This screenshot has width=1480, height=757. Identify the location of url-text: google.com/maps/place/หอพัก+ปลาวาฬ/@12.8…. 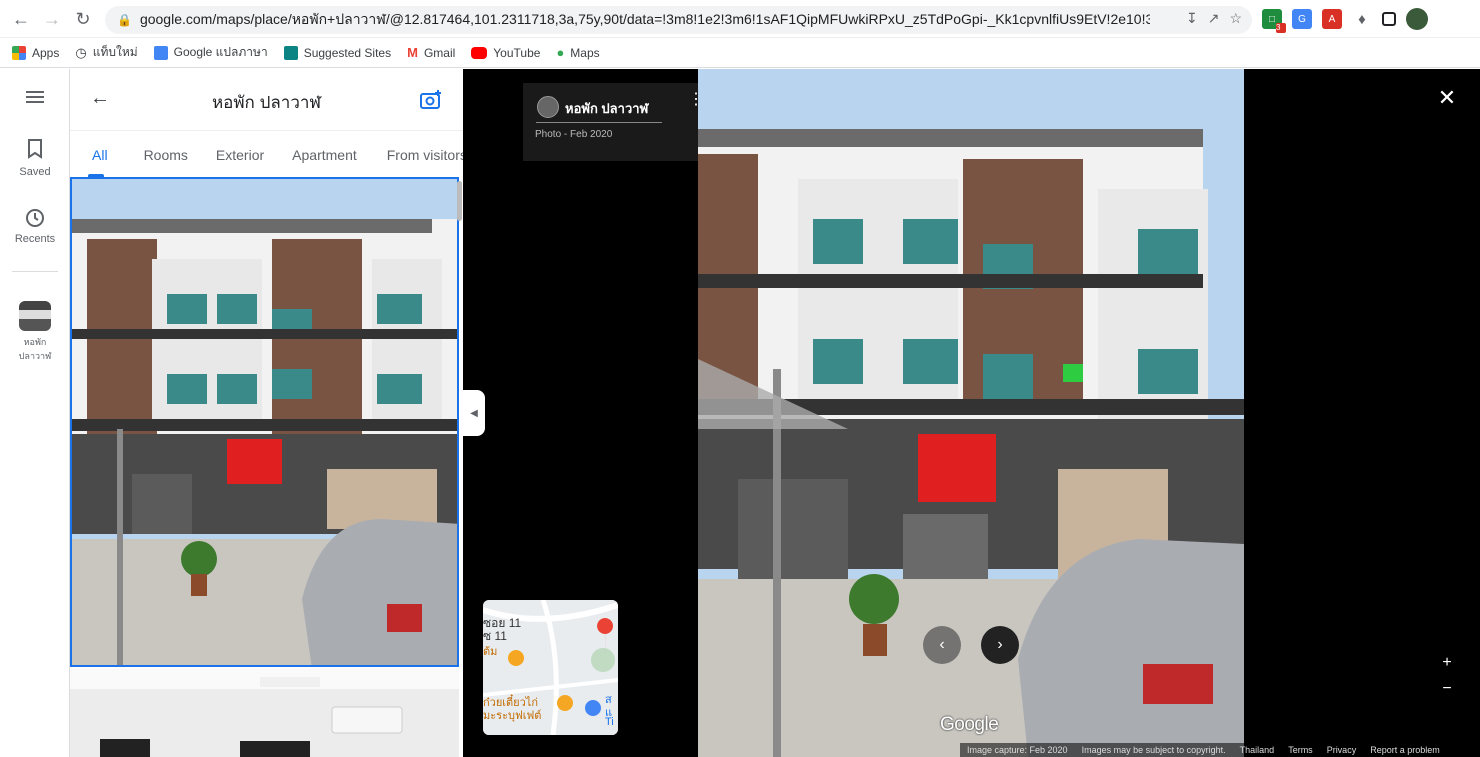
(645, 20).